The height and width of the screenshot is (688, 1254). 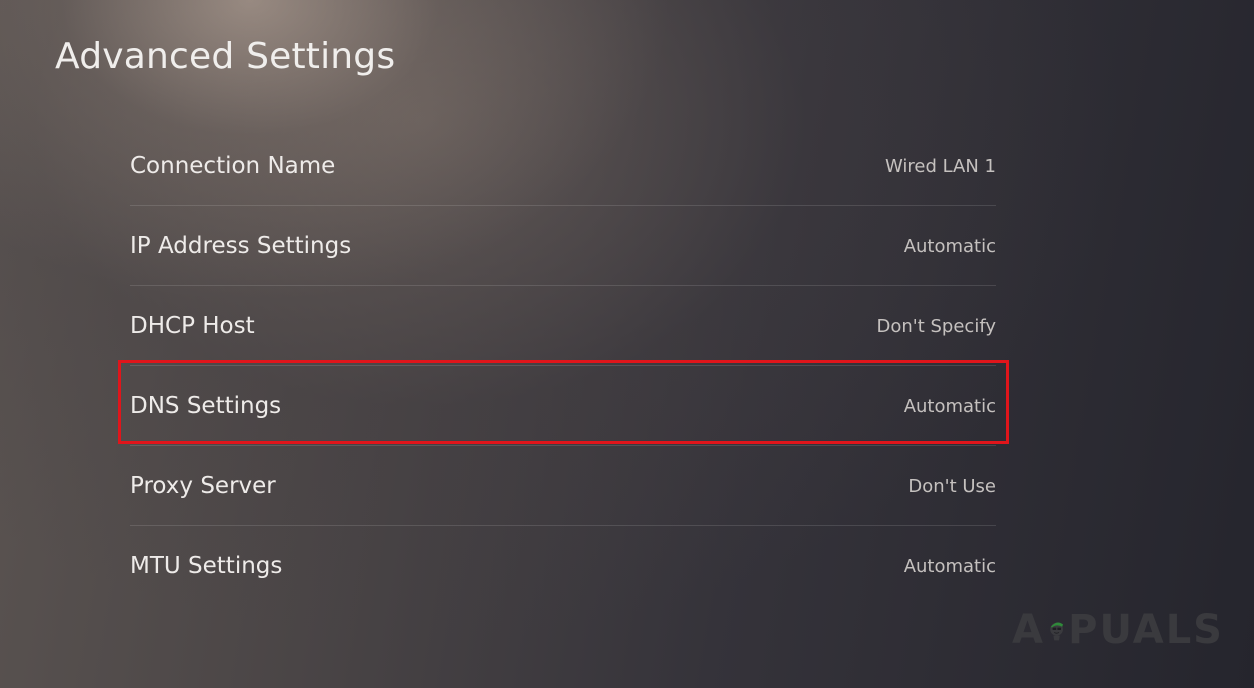 What do you see at coordinates (206, 566) in the screenshot?
I see `settings-row-label: MTU Settings` at bounding box center [206, 566].